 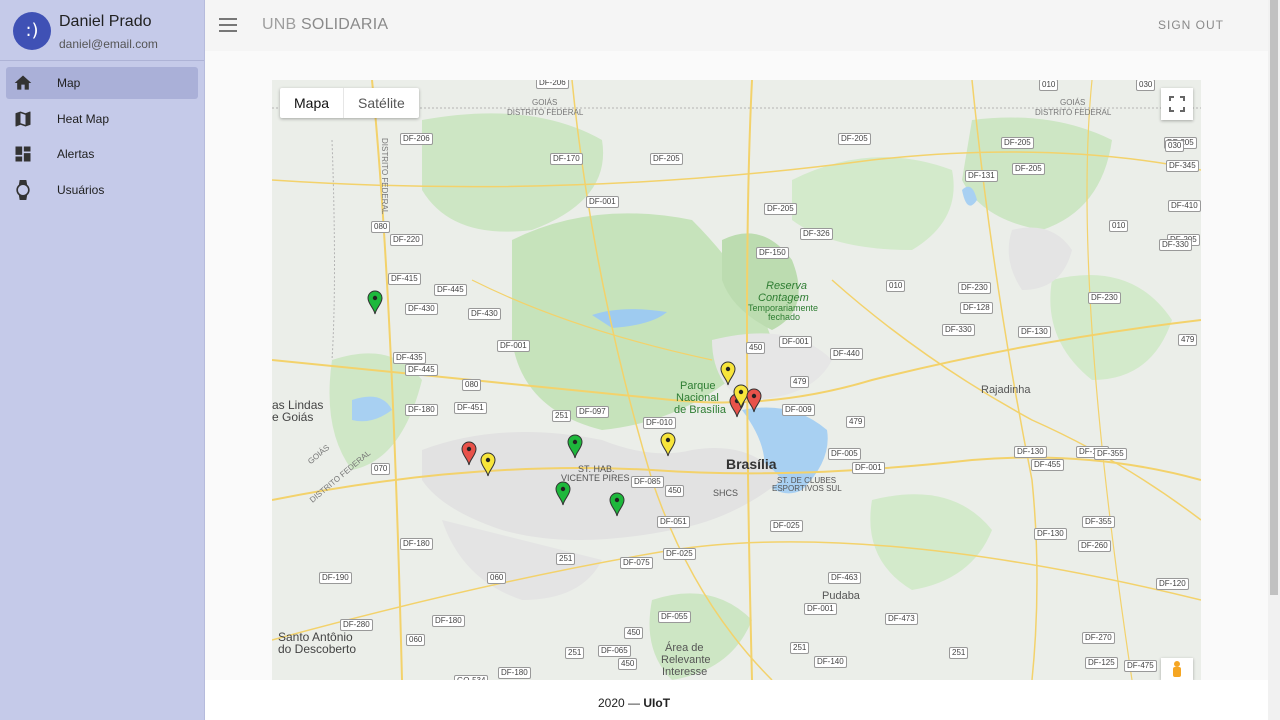 I want to click on street-view-pegman, so click(x=1177, y=669).